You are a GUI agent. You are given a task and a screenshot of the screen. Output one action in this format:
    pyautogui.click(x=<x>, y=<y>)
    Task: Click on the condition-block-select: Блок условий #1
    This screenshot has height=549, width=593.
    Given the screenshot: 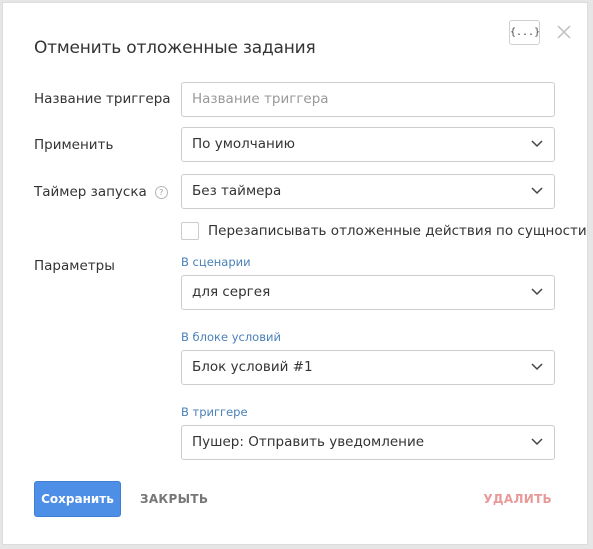 What is the action you would take?
    pyautogui.click(x=368, y=367)
    